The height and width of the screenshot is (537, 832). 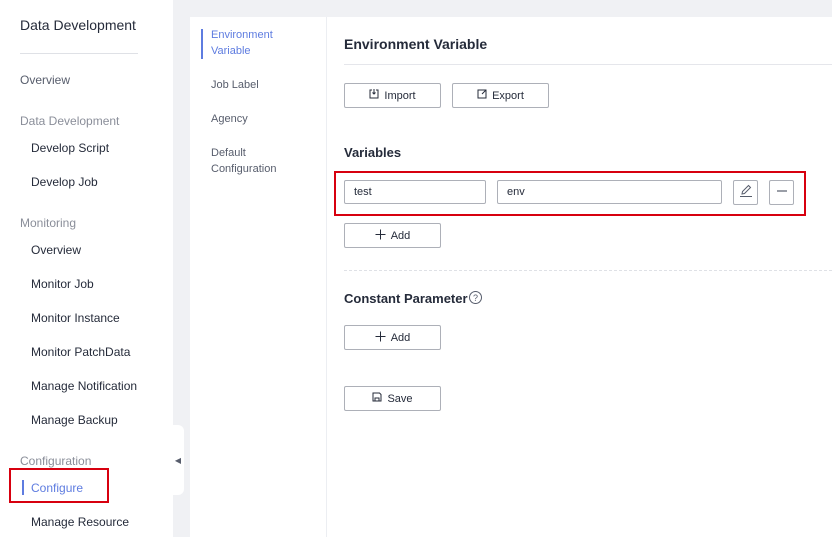 I want to click on sidebar-item-monitor-instance: Monitor Instance, so click(x=75, y=318).